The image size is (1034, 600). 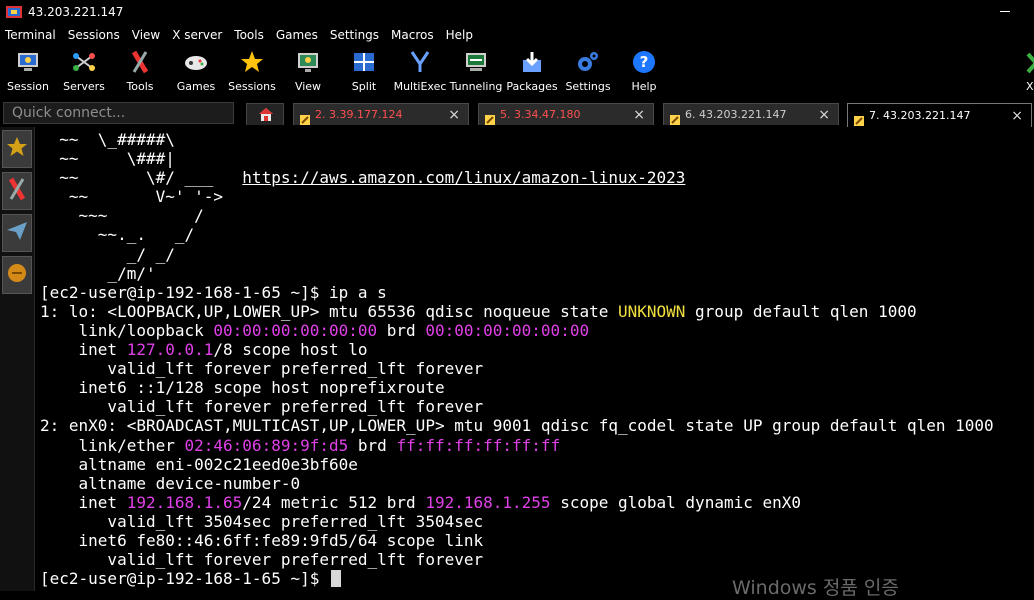 I want to click on menu-item-games: Games, so click(x=297, y=35).